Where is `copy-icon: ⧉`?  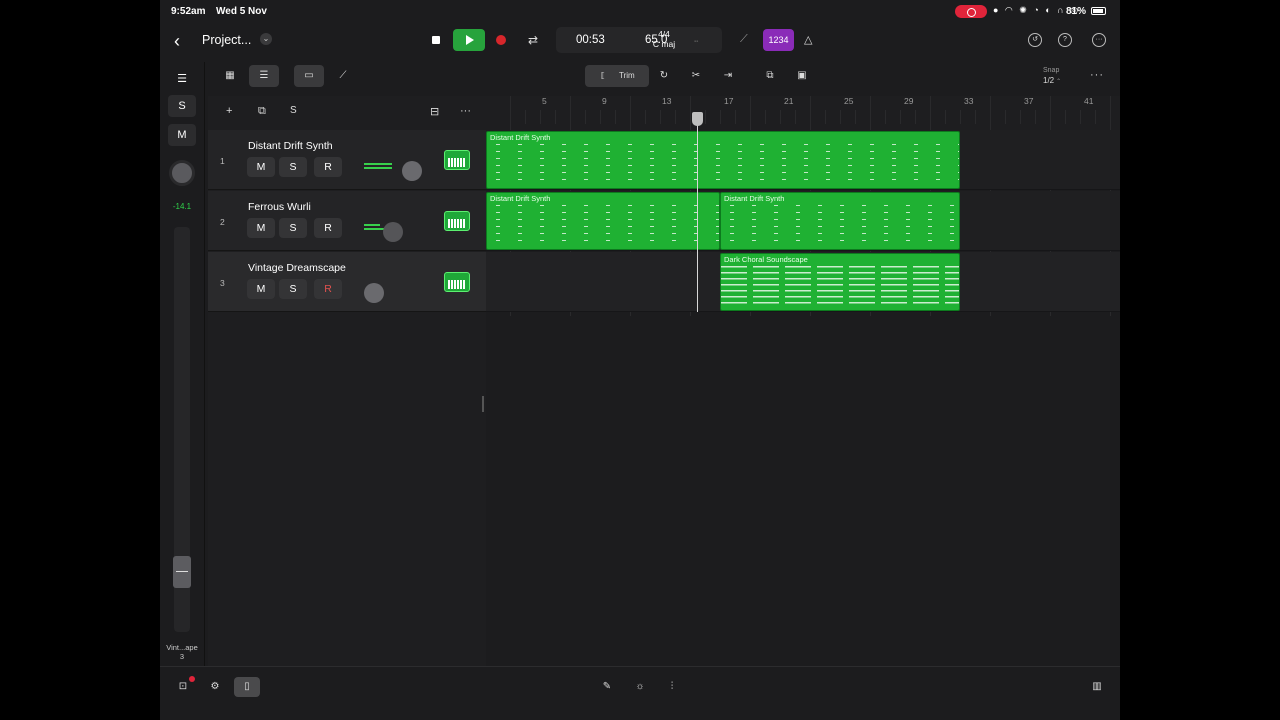
copy-icon: ⧉ is located at coordinates (770, 76).